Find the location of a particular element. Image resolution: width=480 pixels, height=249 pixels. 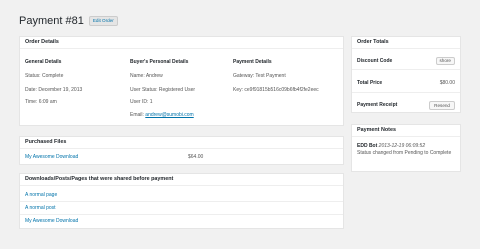

general-details-heading: General Details is located at coordinates (43, 62).